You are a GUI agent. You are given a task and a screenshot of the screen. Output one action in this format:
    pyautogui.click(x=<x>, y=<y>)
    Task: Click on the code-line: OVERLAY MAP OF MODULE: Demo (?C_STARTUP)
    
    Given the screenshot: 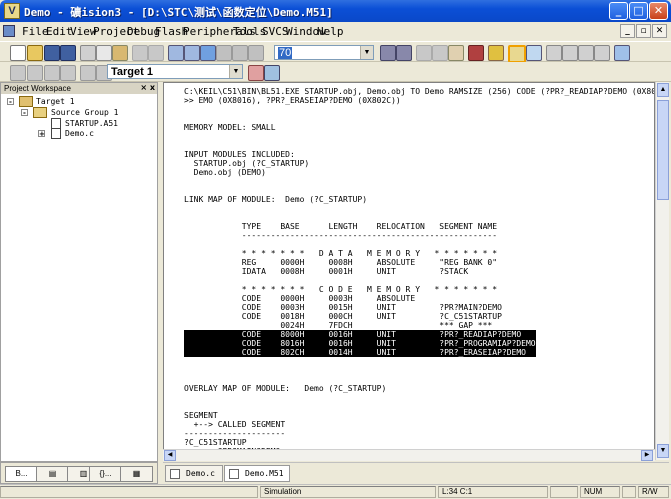 What is the action you would take?
    pyautogui.click(x=285, y=388)
    